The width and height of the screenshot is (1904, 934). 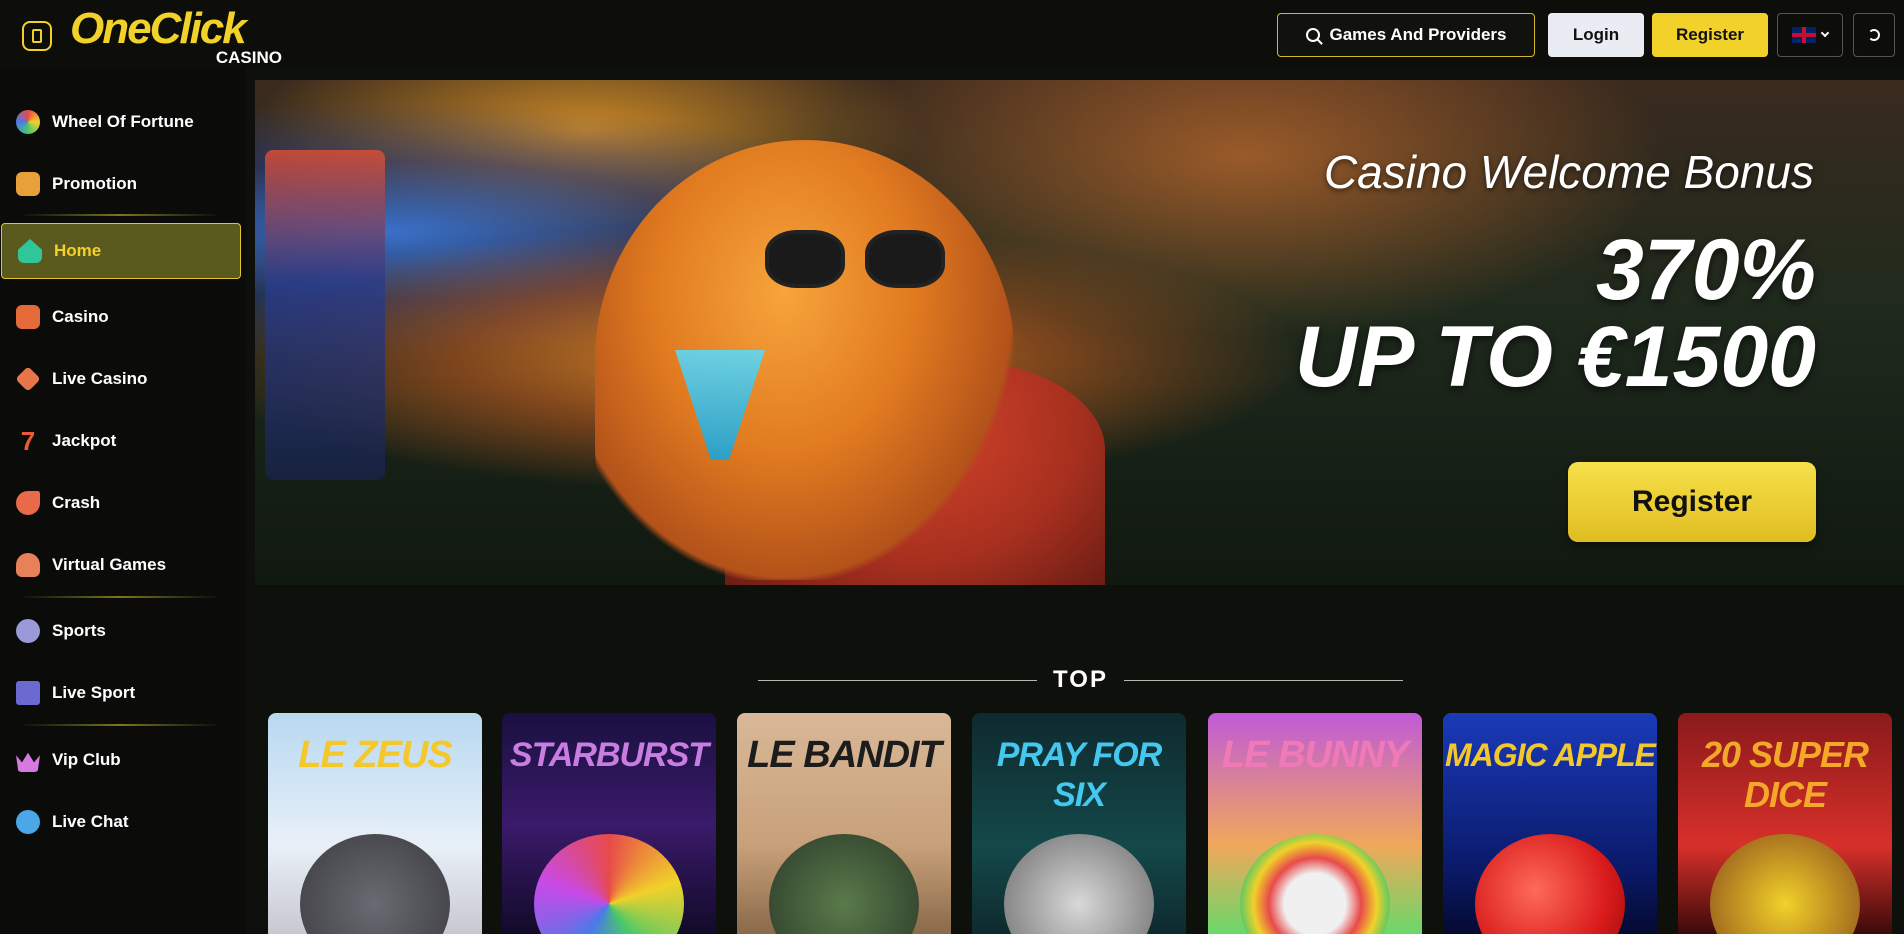 I want to click on sidebar-item-vip-club: Vip Club, so click(x=120, y=760).